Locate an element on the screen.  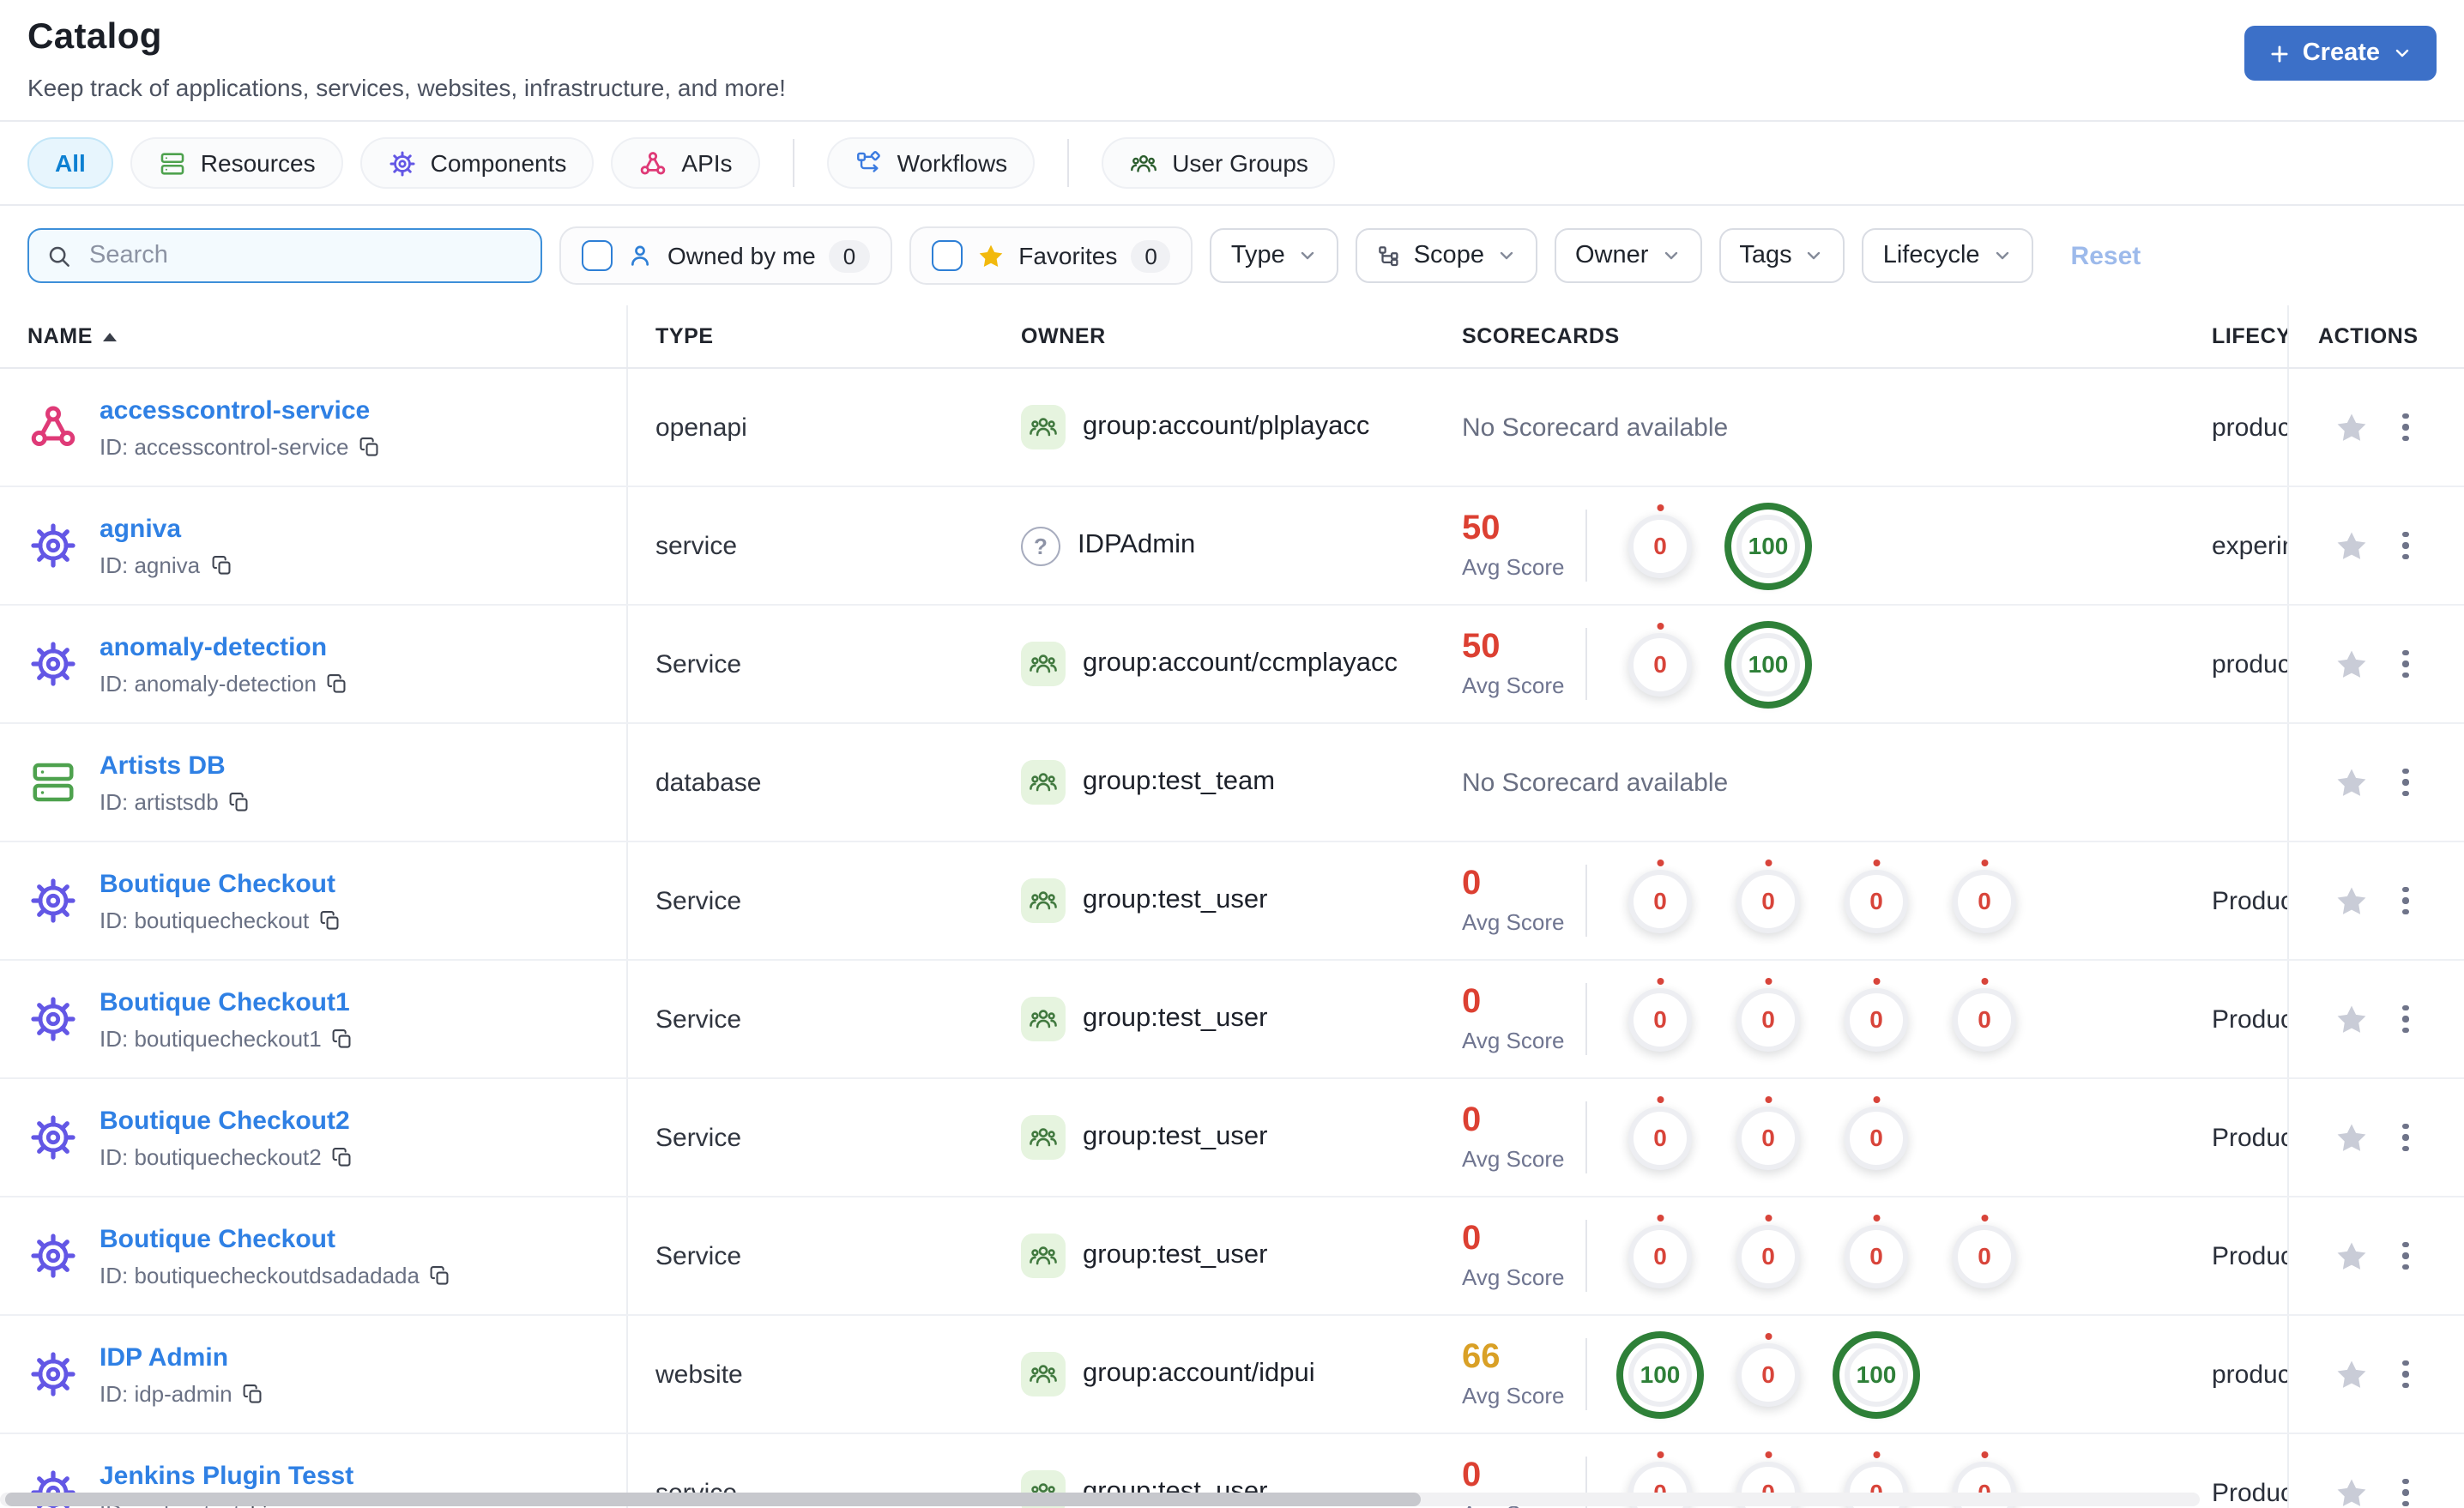
tab-components: Components is located at coordinates (477, 163).